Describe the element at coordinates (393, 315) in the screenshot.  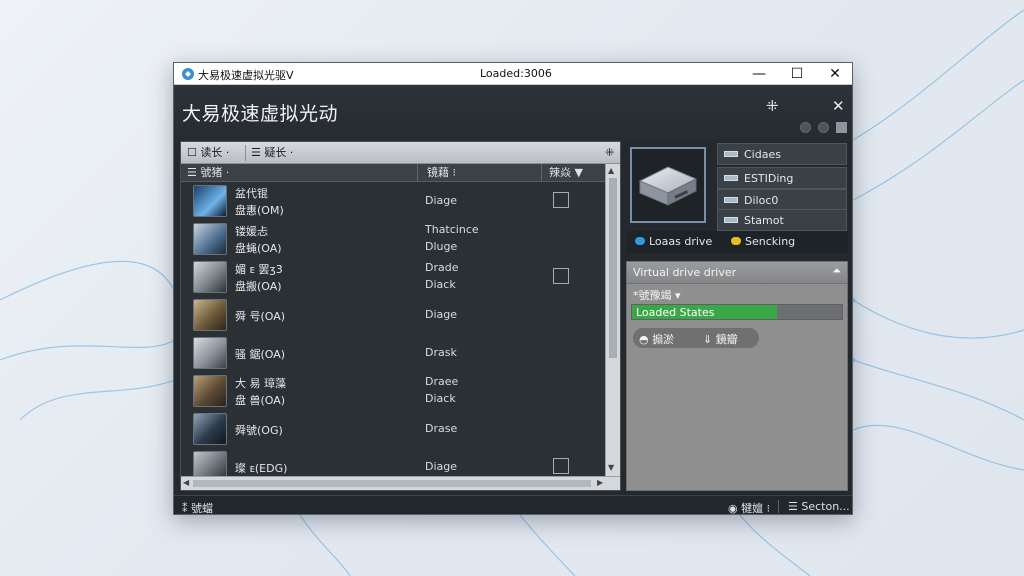
I see `table-row: 舜 号(OA) Diage` at that location.